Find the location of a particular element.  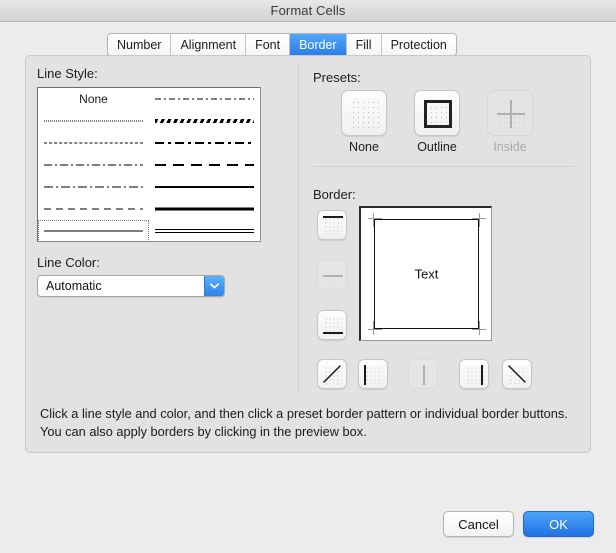

outline-box-icon is located at coordinates (438, 114).